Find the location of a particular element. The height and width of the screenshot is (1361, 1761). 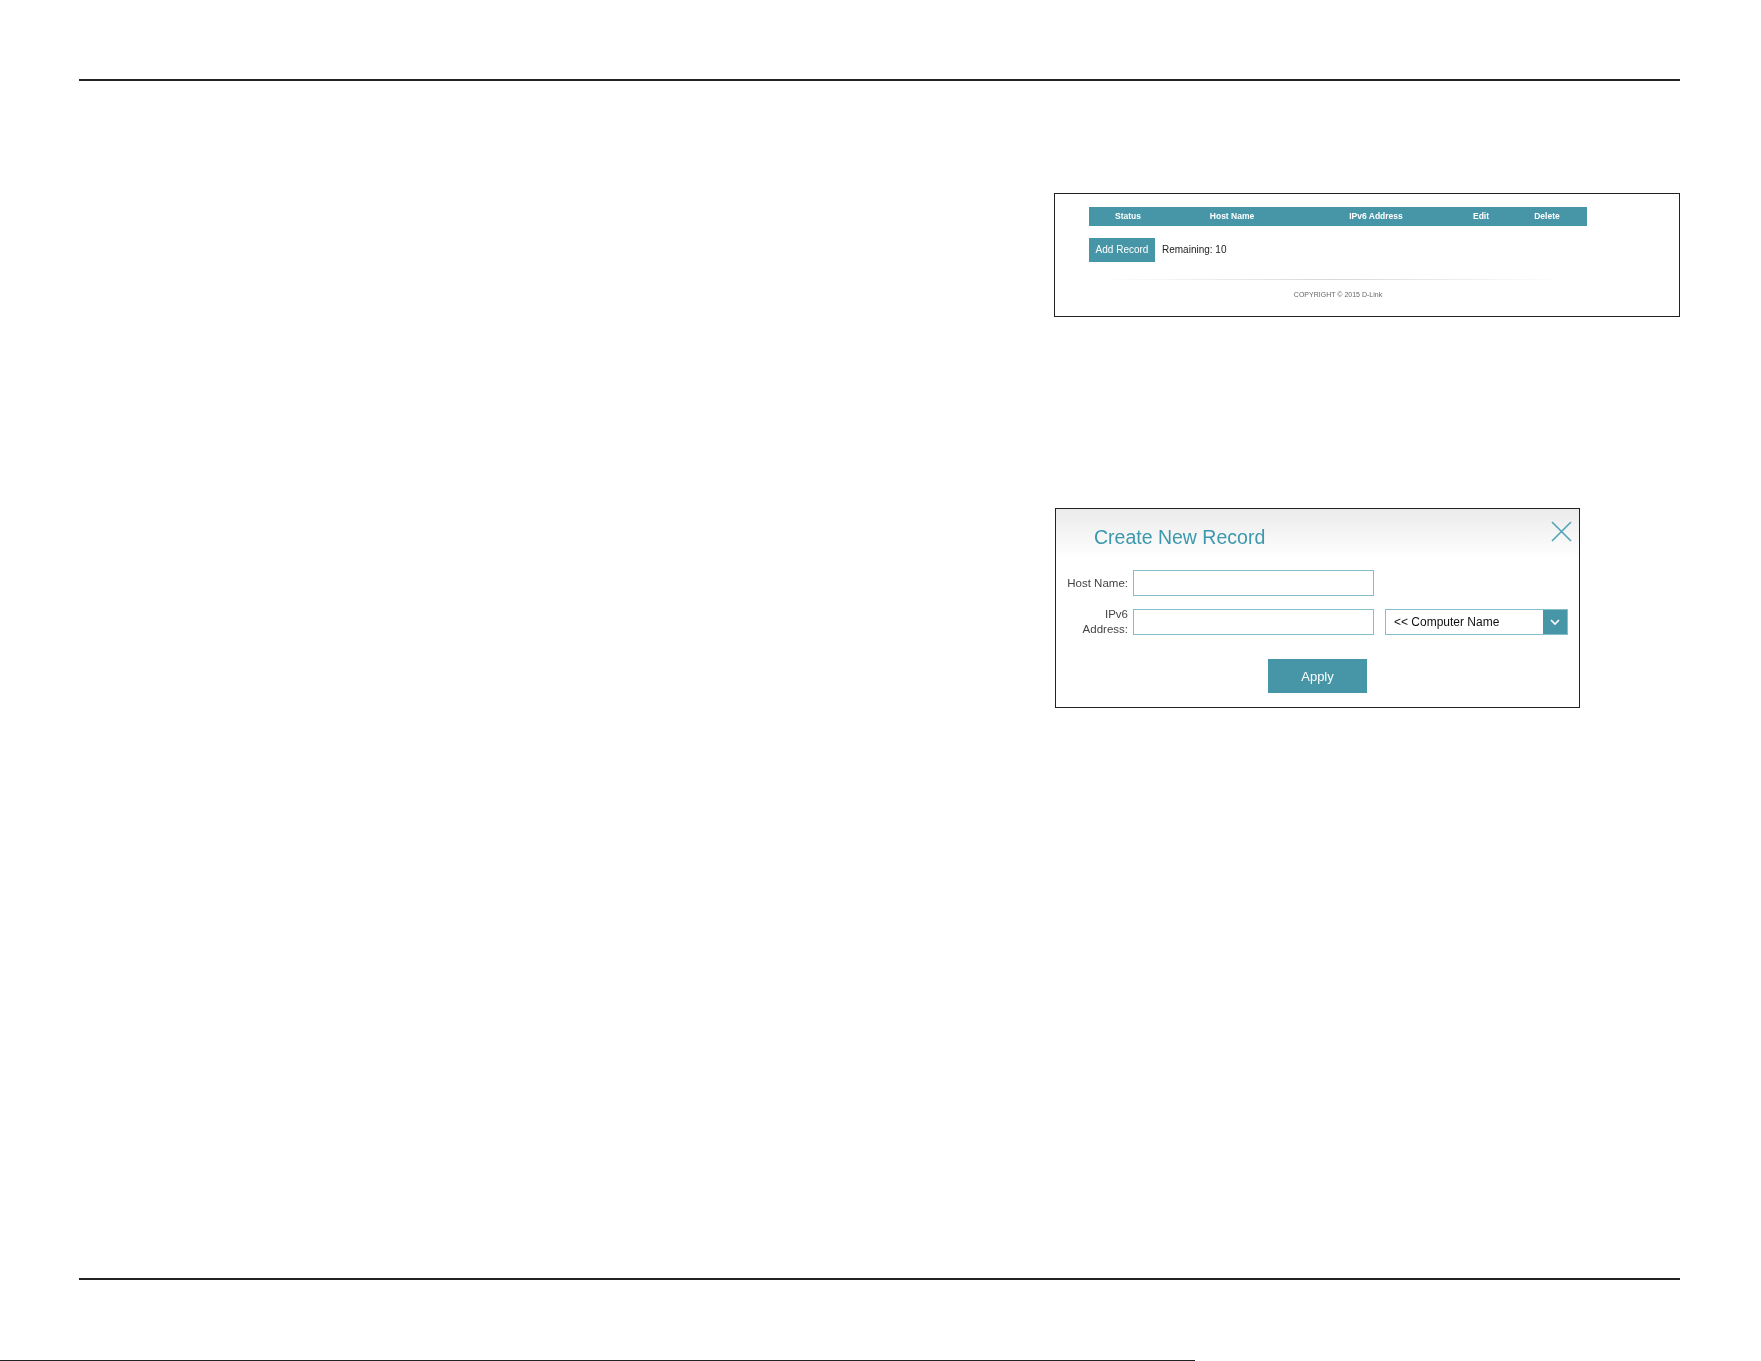

field-label: Host Name: is located at coordinates (1097, 583).